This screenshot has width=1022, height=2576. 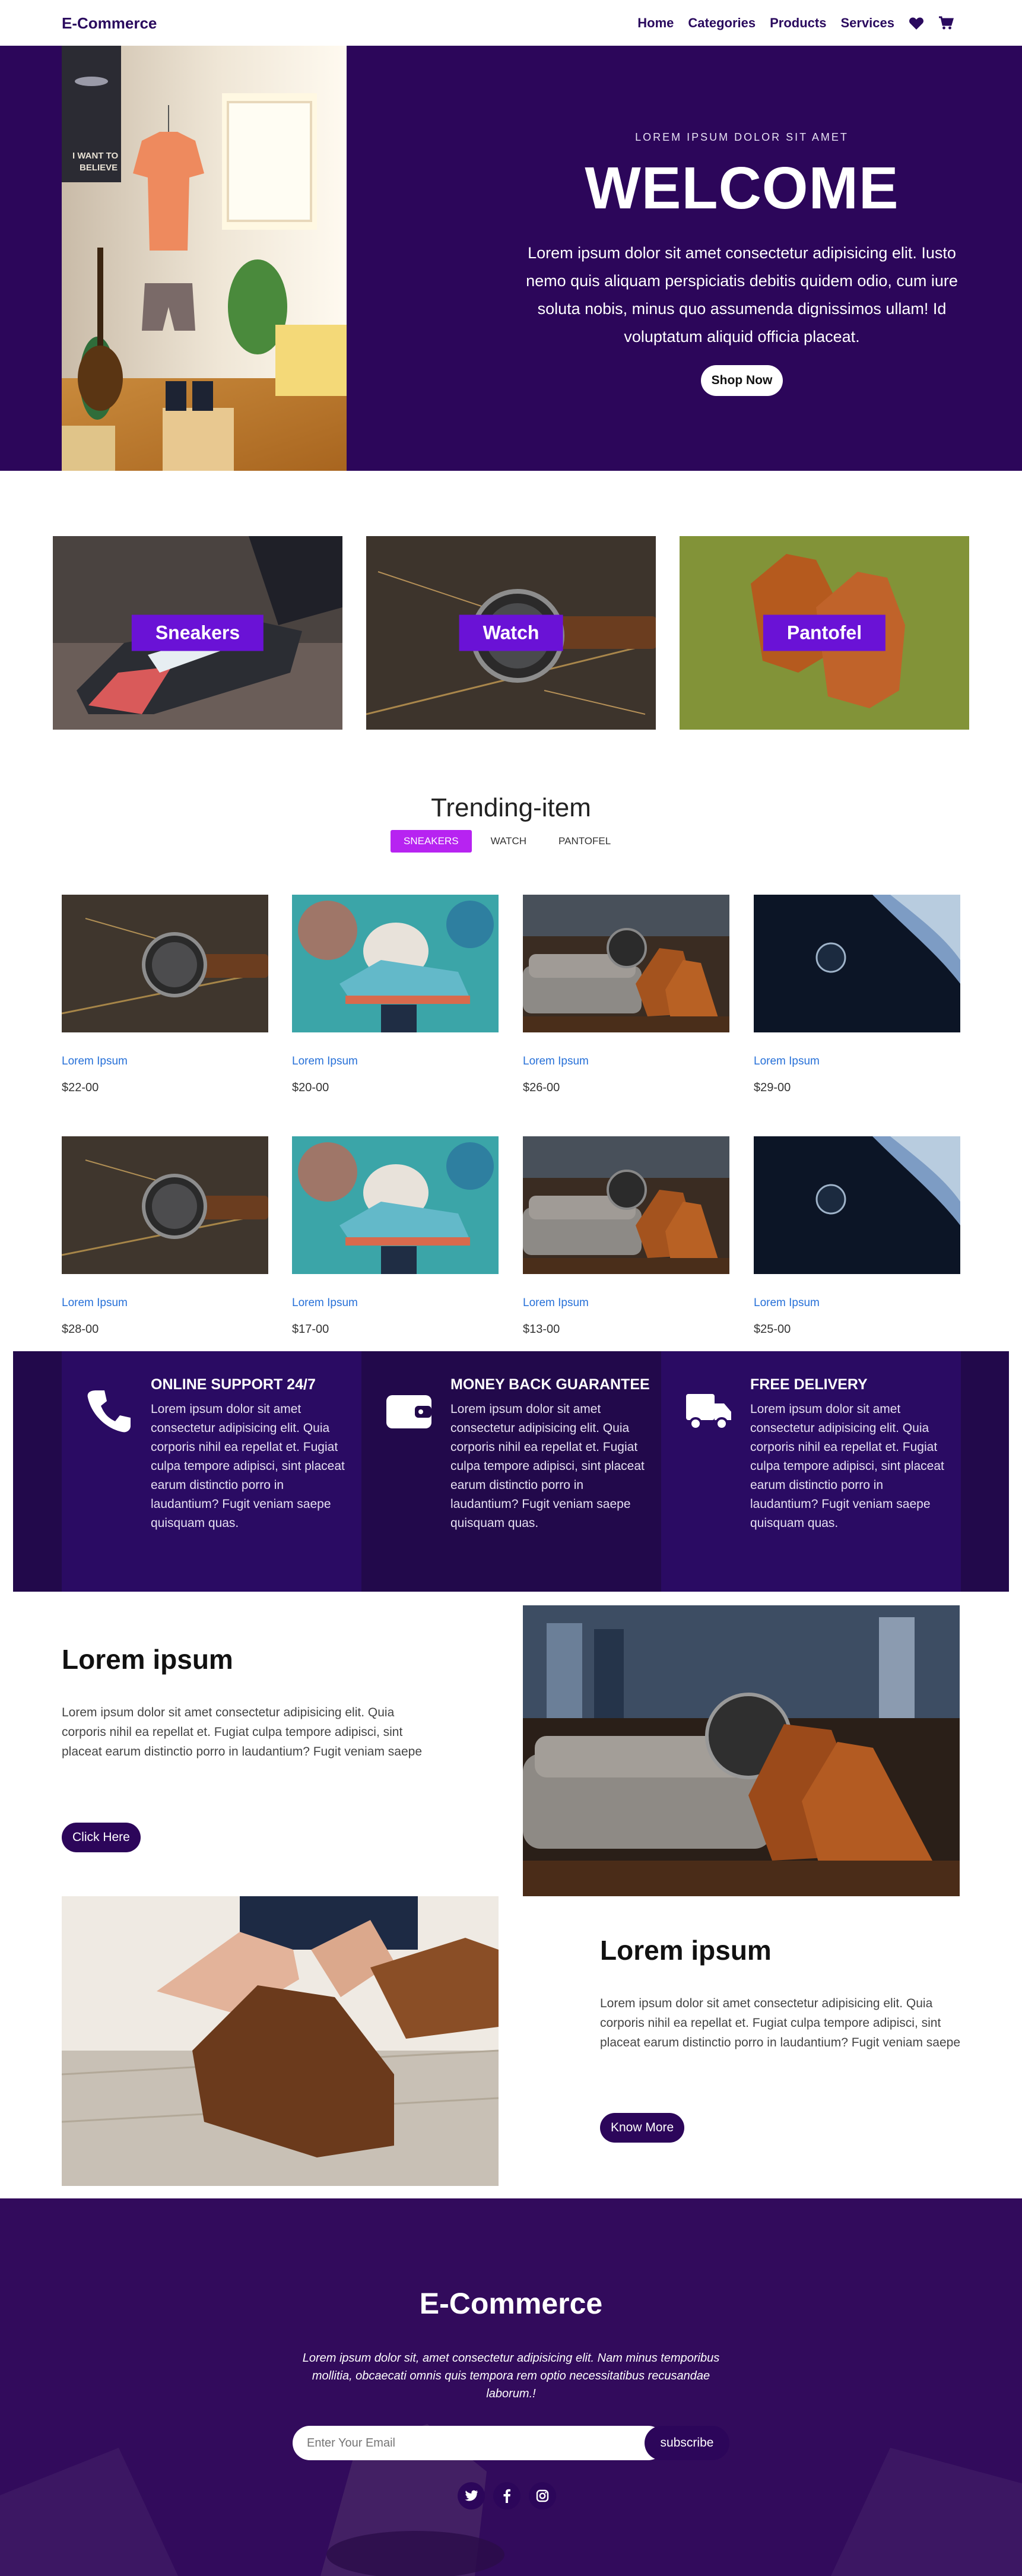 I want to click on service-title: ONLINE SUPPORT 24/7, so click(x=234, y=1384).